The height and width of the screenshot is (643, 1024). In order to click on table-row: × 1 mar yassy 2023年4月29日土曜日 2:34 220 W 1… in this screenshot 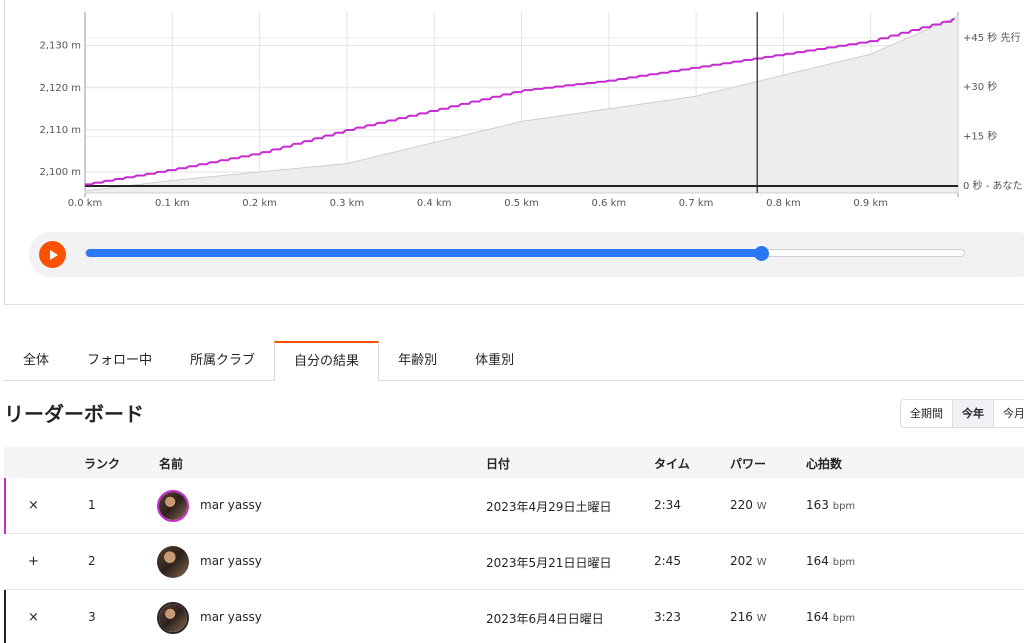, I will do `click(514, 506)`.